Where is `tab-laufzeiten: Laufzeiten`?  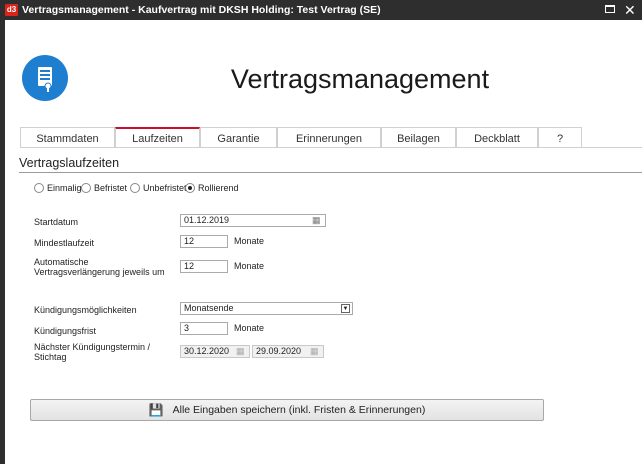
tab-laufzeiten: Laufzeiten is located at coordinates (157, 137).